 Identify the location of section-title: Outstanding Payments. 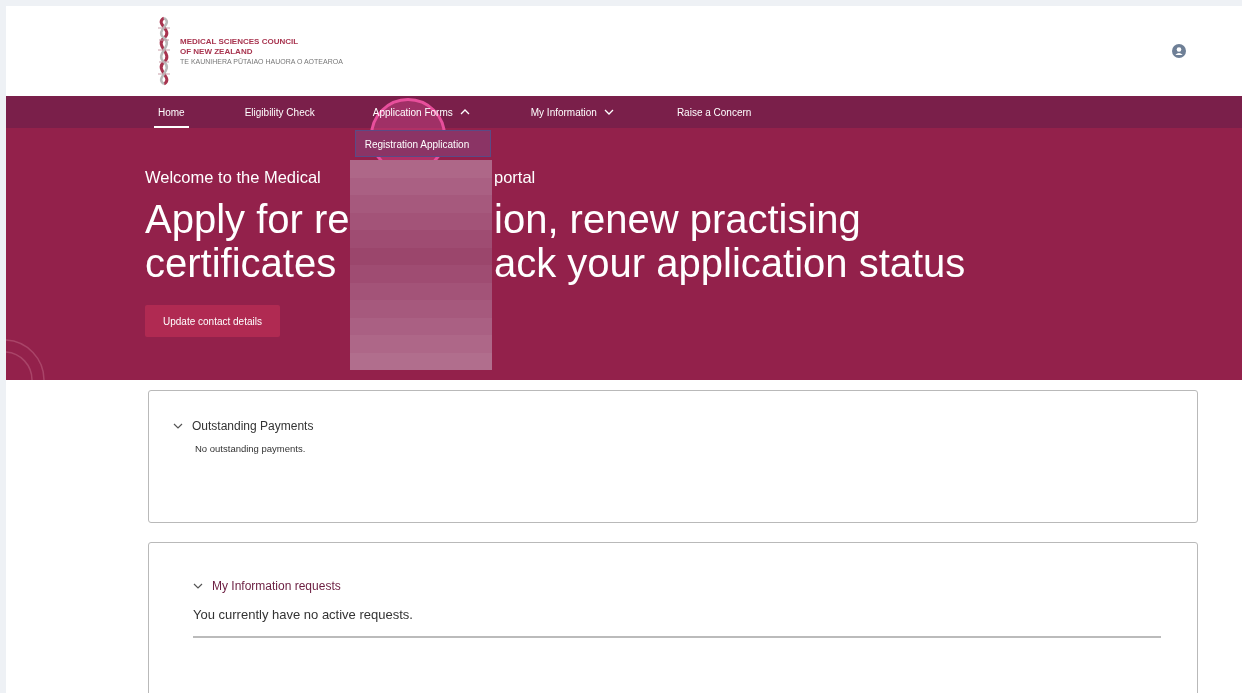
(253, 426).